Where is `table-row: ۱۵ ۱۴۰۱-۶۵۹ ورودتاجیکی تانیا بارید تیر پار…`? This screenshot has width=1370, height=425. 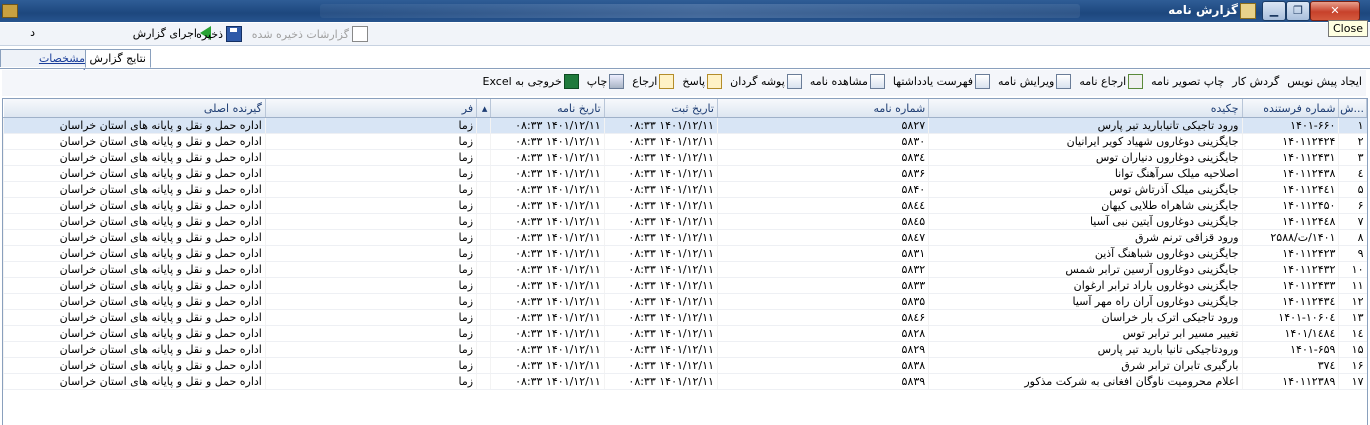 table-row: ۱۵ ۱۴۰۱-۶۵۹ ورودتاجیکی تانیا بارید تیر پار… is located at coordinates (685, 349).